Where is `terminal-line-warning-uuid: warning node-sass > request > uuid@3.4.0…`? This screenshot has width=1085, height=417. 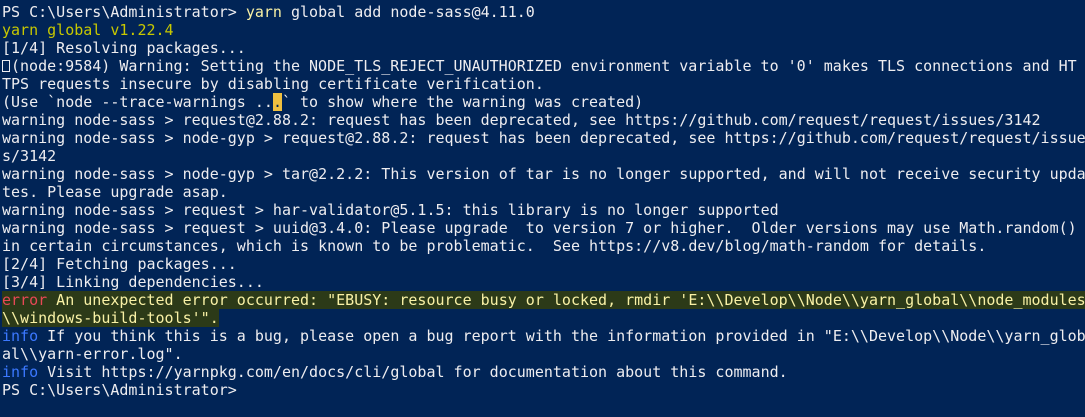 terminal-line-warning-uuid: warning node-sass > request > uuid@3.4.0… is located at coordinates (539, 228).